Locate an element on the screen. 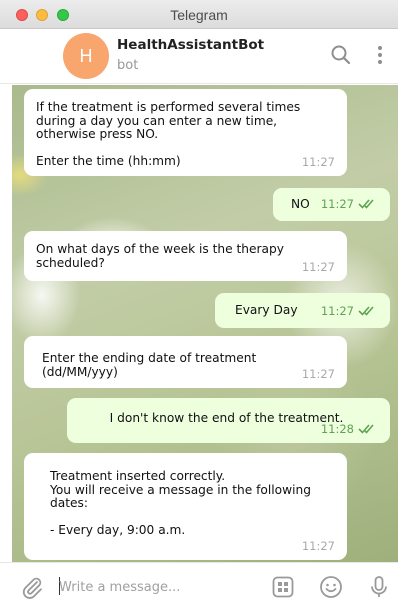 The height and width of the screenshot is (612, 398). search-icon is located at coordinates (341, 55).